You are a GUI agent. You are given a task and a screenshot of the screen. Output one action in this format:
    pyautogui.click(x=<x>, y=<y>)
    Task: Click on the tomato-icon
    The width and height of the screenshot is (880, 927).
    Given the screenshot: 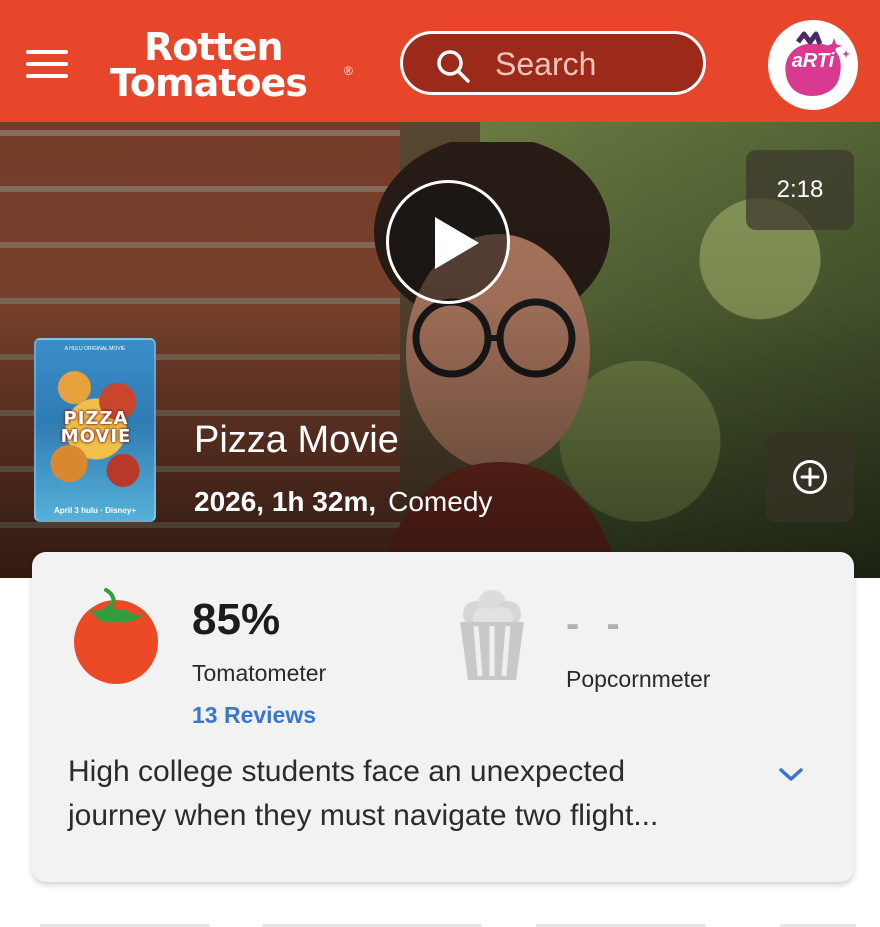 What is the action you would take?
    pyautogui.click(x=116, y=636)
    